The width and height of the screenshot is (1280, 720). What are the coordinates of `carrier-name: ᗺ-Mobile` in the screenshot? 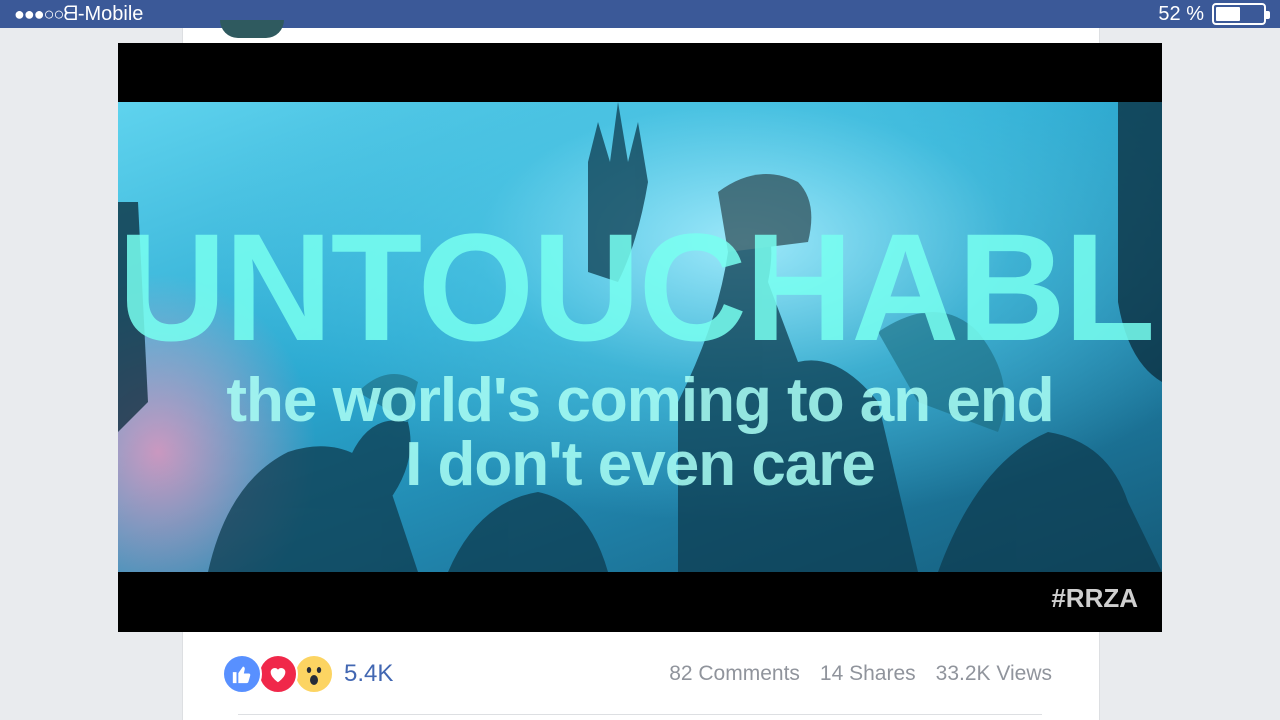 It's located at (103, 13).